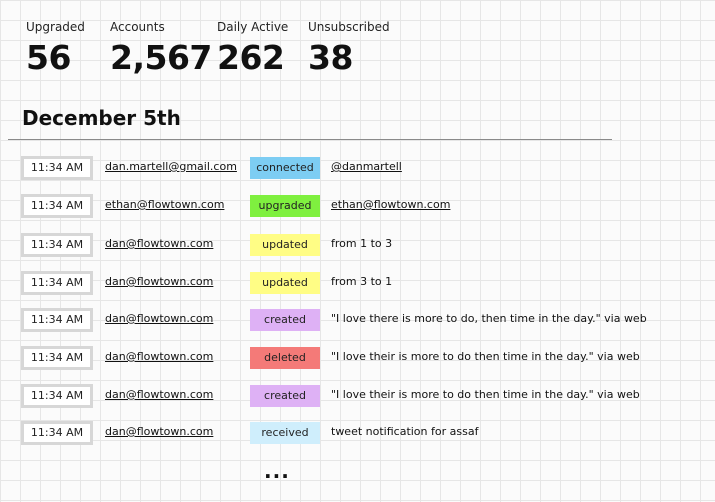 The width and height of the screenshot is (715, 502). What do you see at coordinates (285, 206) in the screenshot?
I see `status-badge: upgraded` at bounding box center [285, 206].